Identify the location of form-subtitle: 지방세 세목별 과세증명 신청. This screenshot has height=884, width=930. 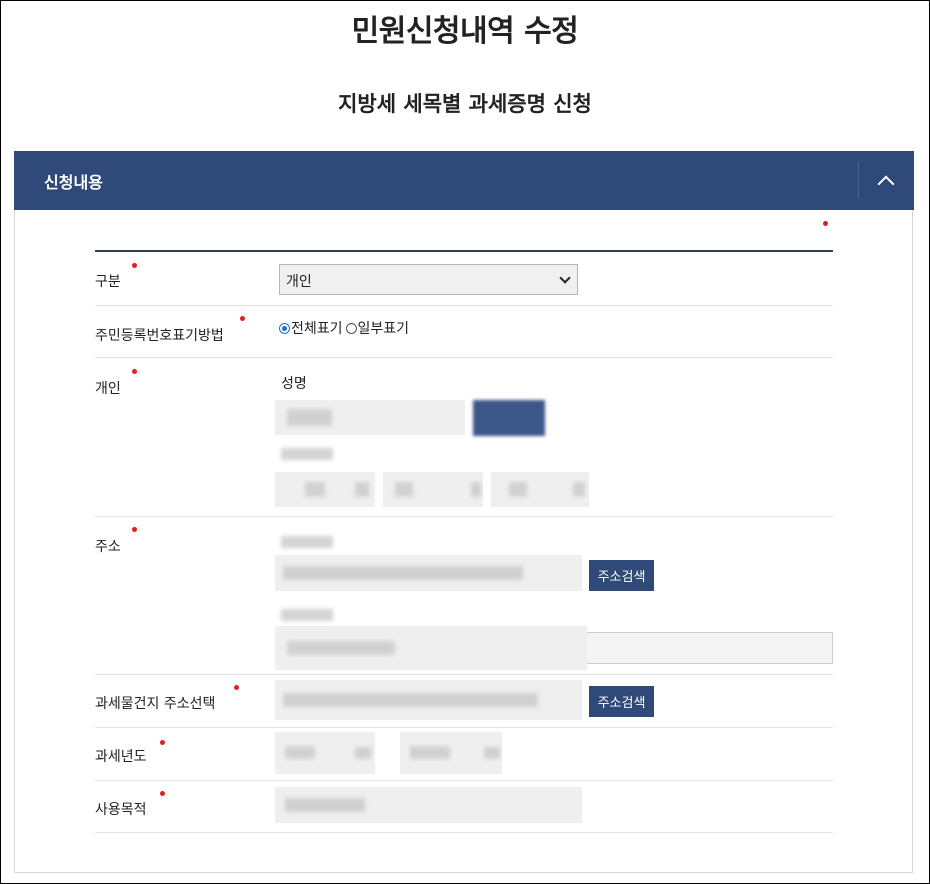
(465, 104).